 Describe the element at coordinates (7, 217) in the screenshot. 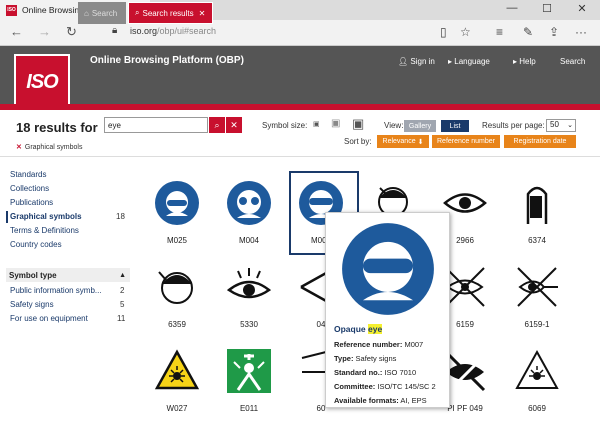

I see `selected-indicator` at that location.